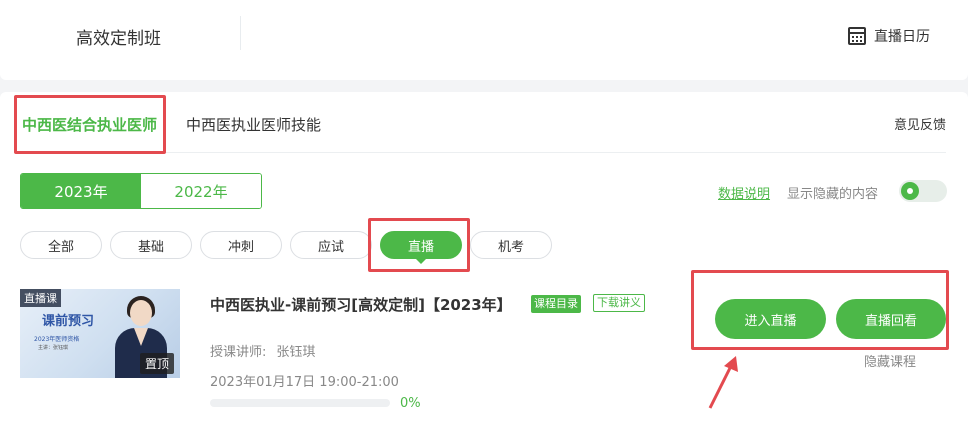 The image size is (968, 434). What do you see at coordinates (619, 303) in the screenshot?
I see `download-handout-badge: 下载讲义` at bounding box center [619, 303].